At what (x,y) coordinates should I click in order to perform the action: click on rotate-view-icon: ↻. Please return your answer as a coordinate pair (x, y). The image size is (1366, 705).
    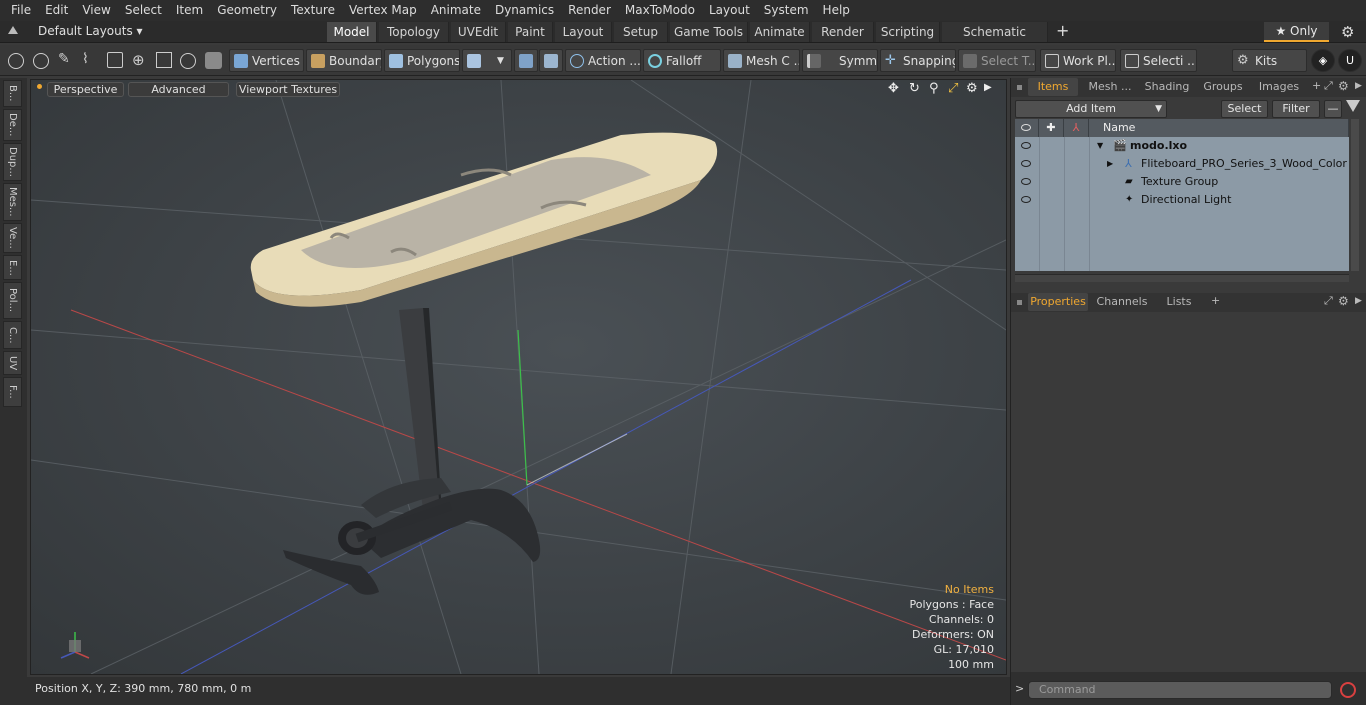
    Looking at the image, I should click on (914, 88).